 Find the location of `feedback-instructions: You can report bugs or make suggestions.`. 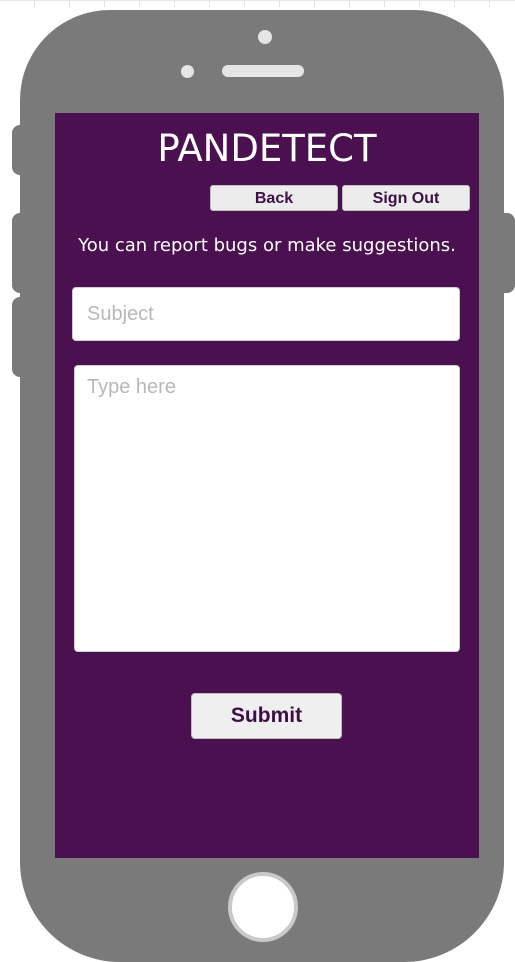

feedback-instructions: You can report bugs or make suggestions. is located at coordinates (267, 245).